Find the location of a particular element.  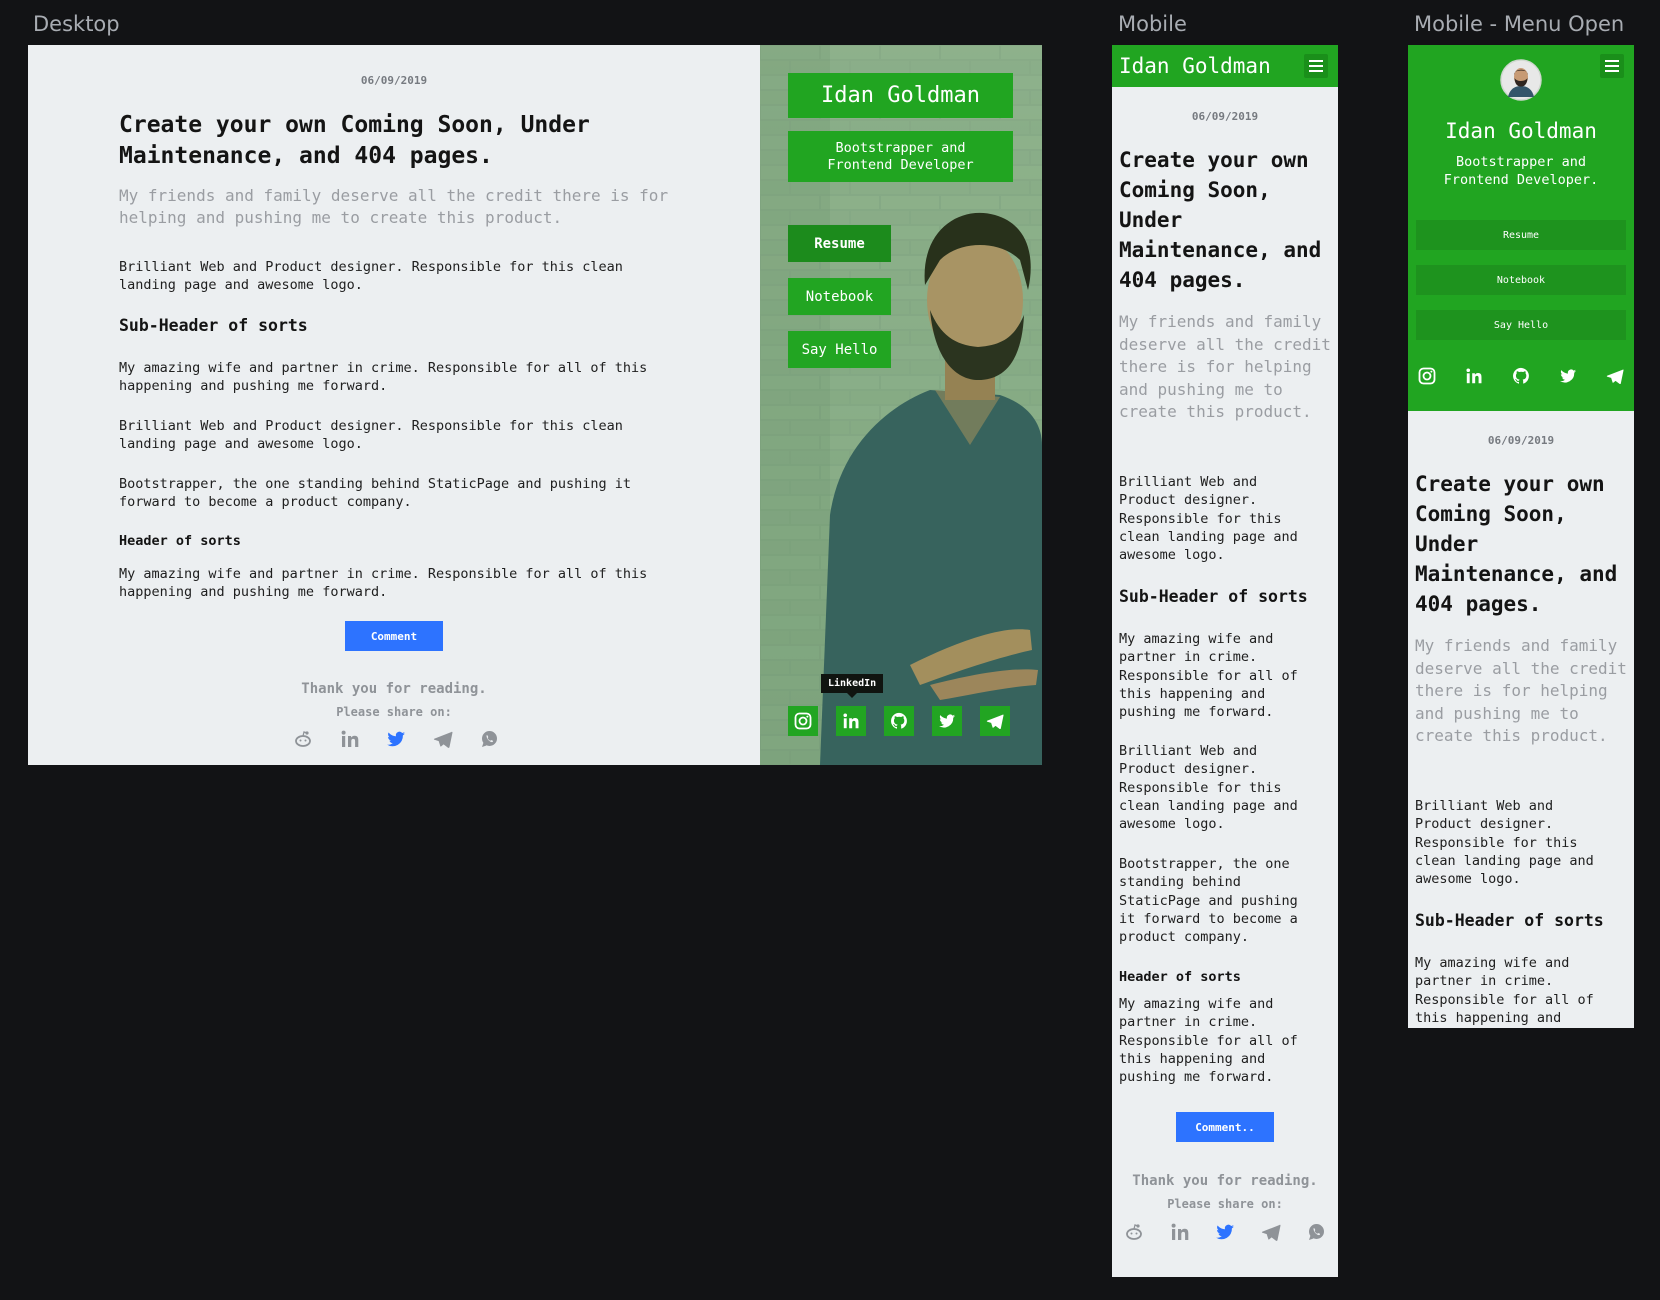

frame-label-mobile-open: Mobile - Menu Open is located at coordinates (1519, 24).